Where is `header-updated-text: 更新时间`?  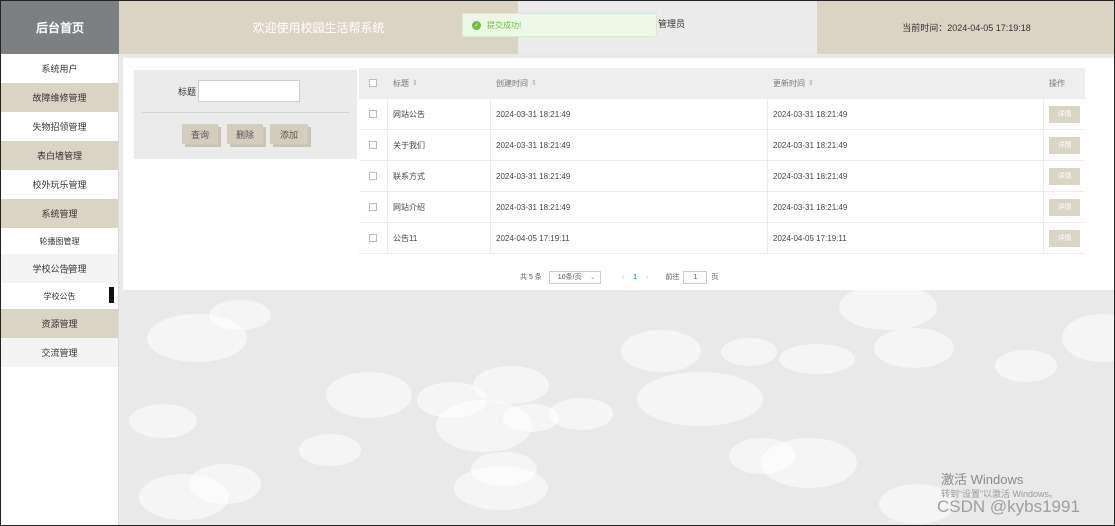
header-updated-text: 更新时间 is located at coordinates (789, 83).